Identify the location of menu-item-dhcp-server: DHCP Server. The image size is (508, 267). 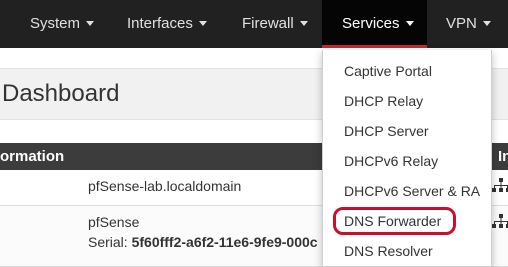
(407, 131).